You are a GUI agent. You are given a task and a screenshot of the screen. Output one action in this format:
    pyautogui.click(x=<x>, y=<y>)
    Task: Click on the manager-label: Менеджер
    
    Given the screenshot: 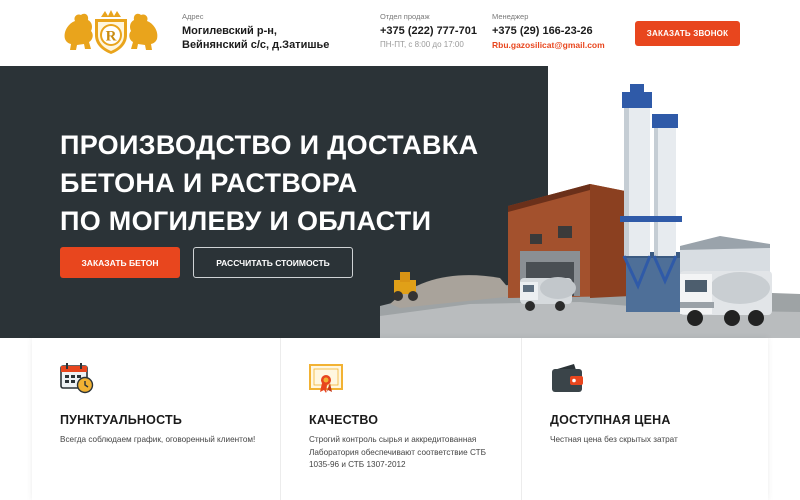 What is the action you would take?
    pyautogui.click(x=510, y=16)
    